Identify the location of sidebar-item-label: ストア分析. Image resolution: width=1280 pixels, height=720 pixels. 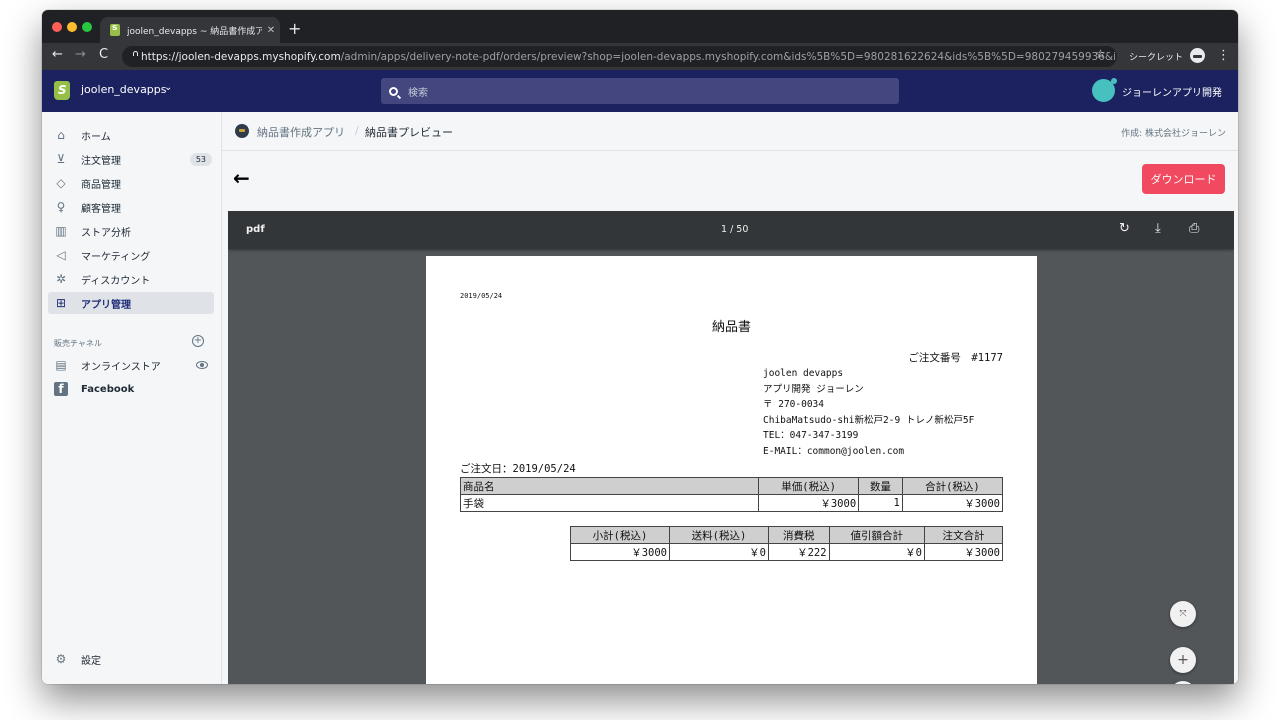
(106, 233).